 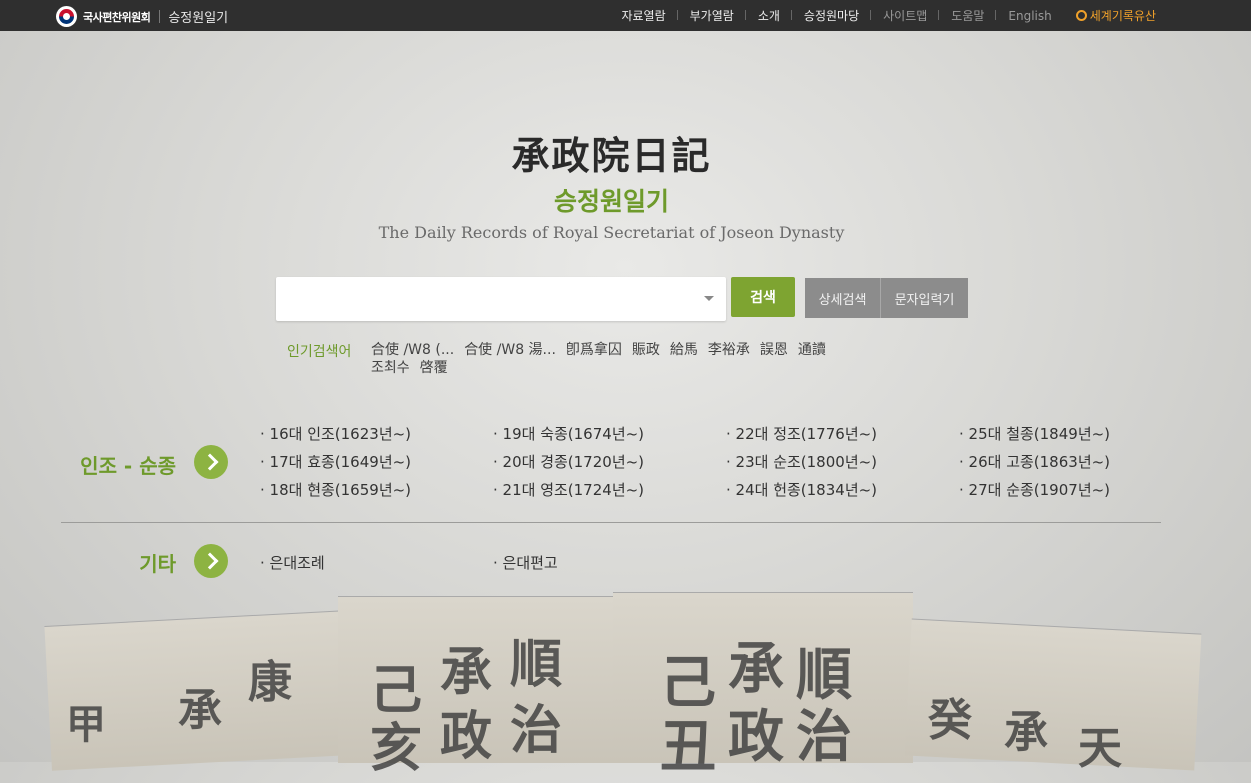 I want to click on popular-keyword: 조최수, so click(x=390, y=368).